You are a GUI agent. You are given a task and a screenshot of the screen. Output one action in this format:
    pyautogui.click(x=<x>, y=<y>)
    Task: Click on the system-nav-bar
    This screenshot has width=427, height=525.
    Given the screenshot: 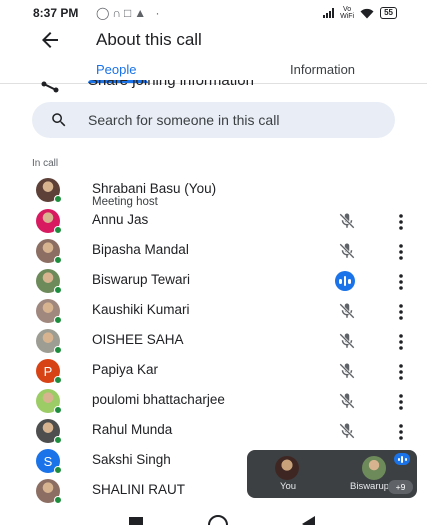 What is the action you would take?
    pyautogui.click(x=213, y=517)
    